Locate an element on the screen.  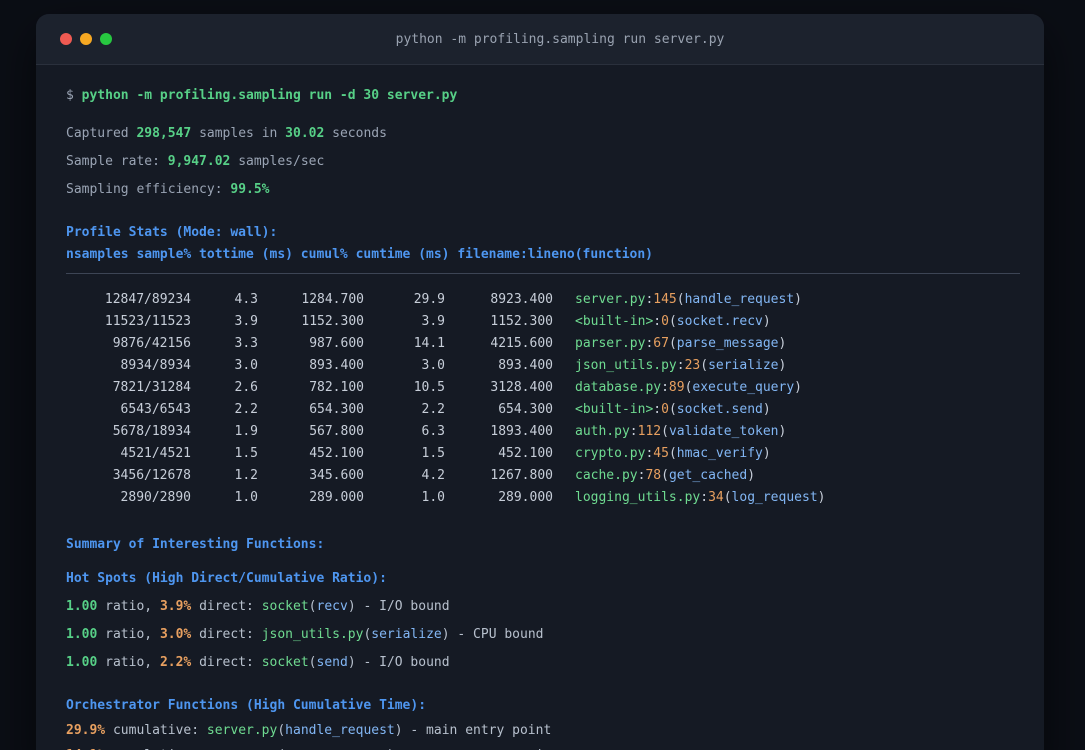
minimize-button is located at coordinates (86, 39).